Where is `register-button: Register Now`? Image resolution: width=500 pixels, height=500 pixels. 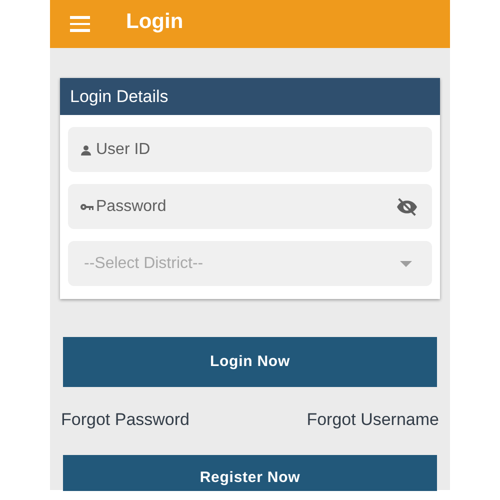 register-button: Register Now is located at coordinates (250, 472).